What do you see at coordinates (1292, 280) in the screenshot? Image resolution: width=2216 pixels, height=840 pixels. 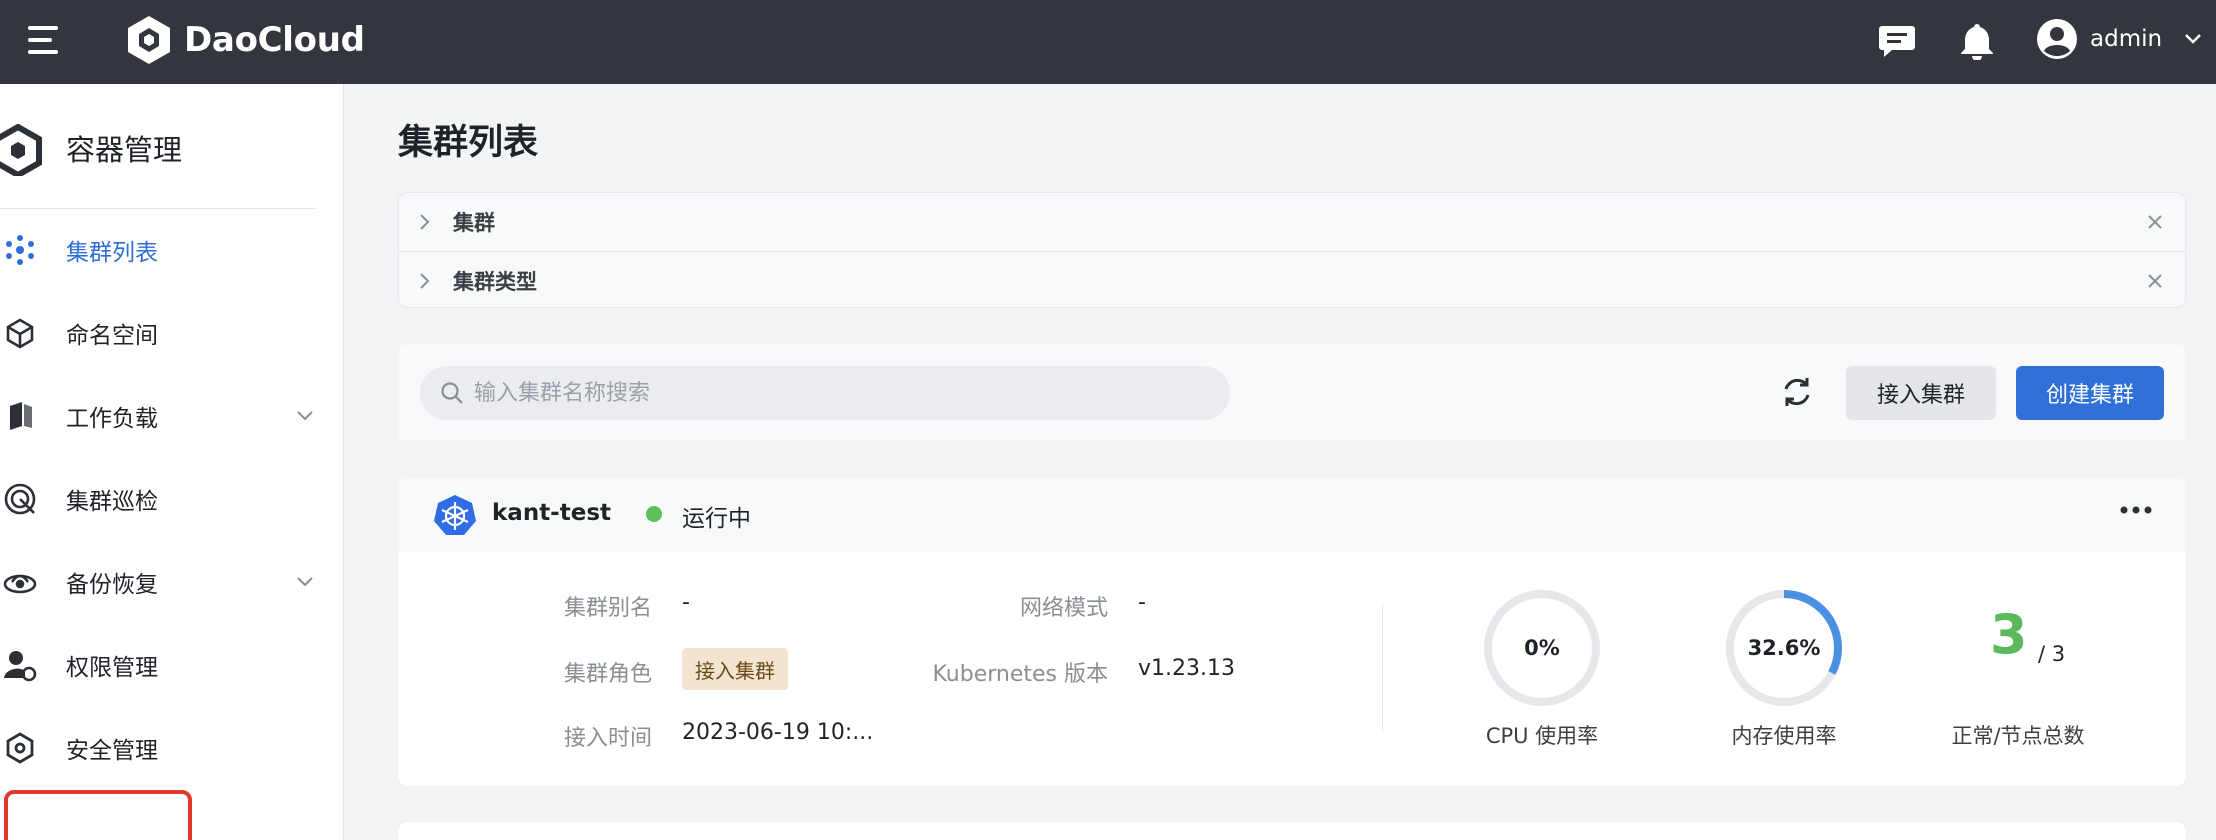 I see `filter-row-cluster-type: 集群类型` at bounding box center [1292, 280].